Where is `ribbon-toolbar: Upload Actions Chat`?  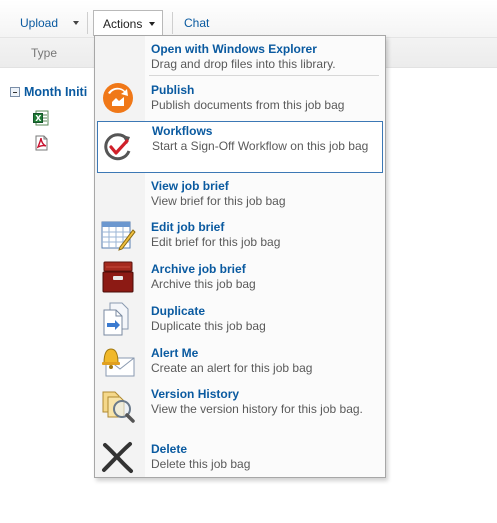
ribbon-toolbar: Upload Actions Chat is located at coordinates (248, 19).